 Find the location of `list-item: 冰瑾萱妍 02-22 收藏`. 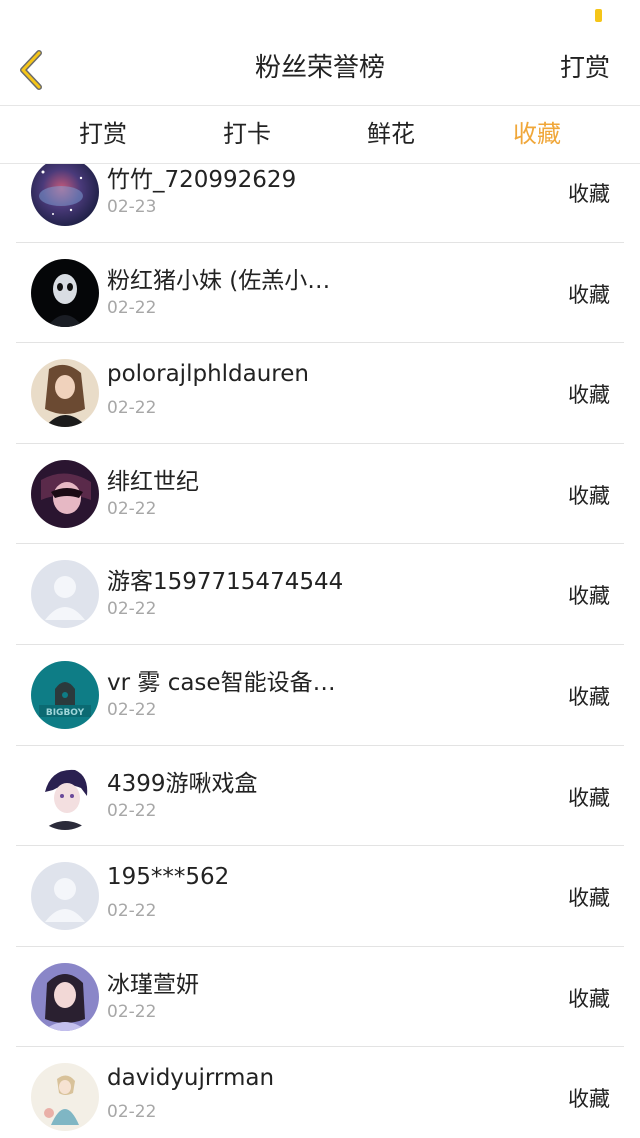

list-item: 冰瑾萱妍 02-22 收藏 is located at coordinates (320, 997).